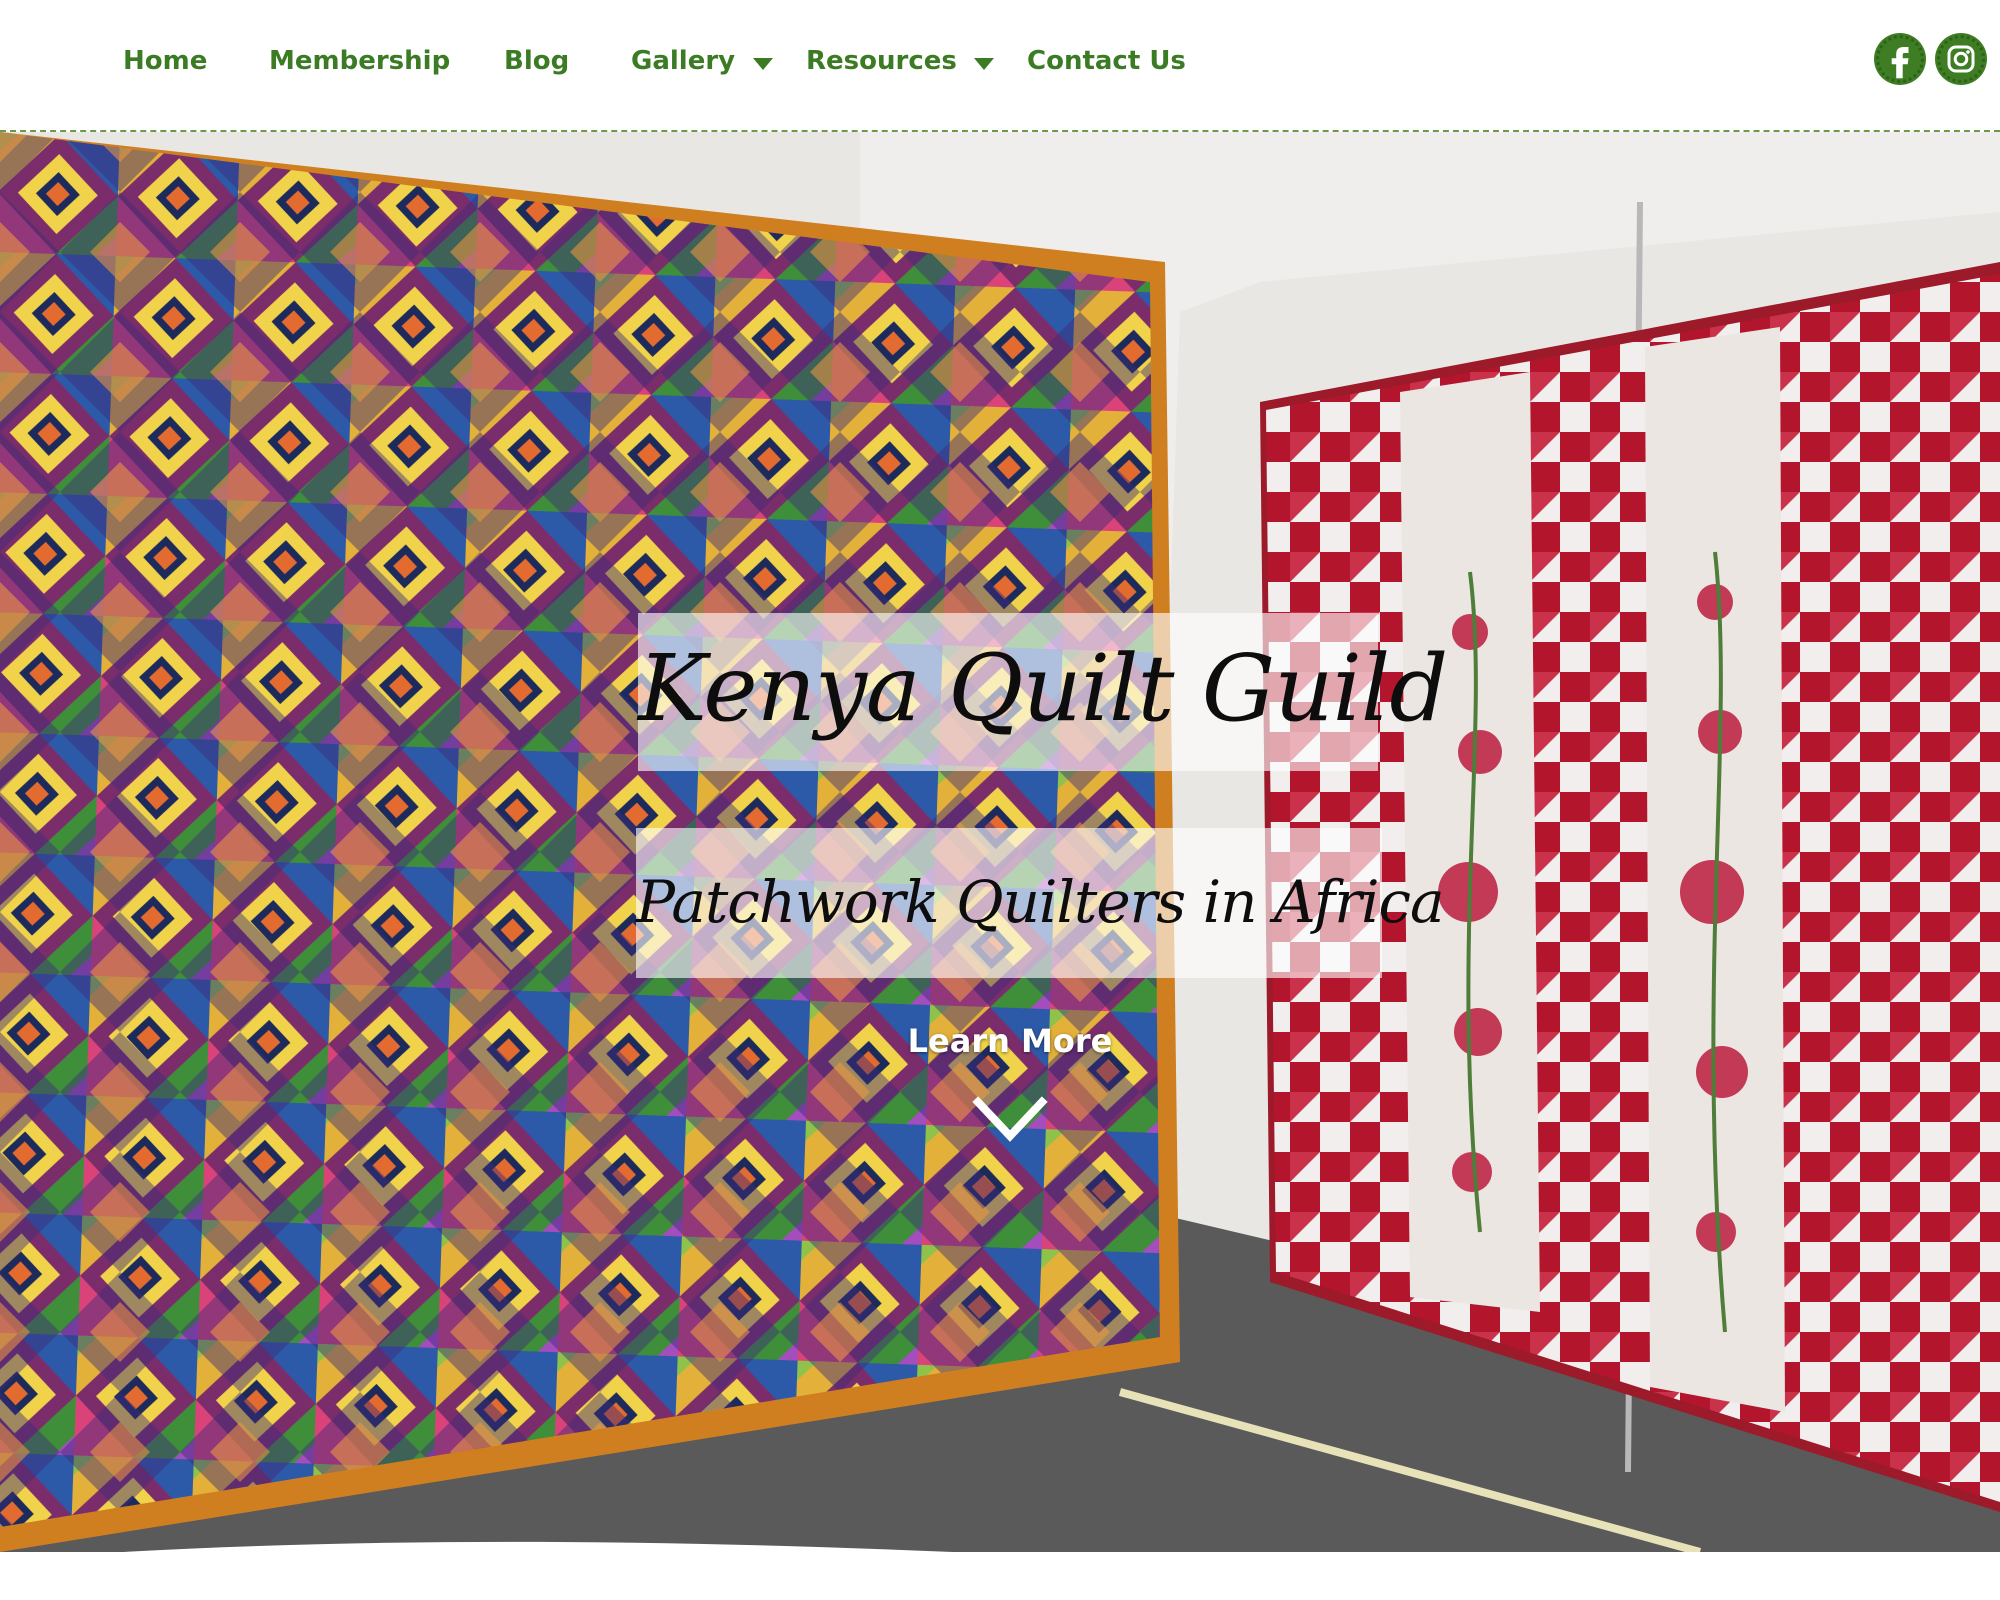 This screenshot has width=2000, height=1600. I want to click on title-panel: Kenya Quilt Guild, so click(1043, 692).